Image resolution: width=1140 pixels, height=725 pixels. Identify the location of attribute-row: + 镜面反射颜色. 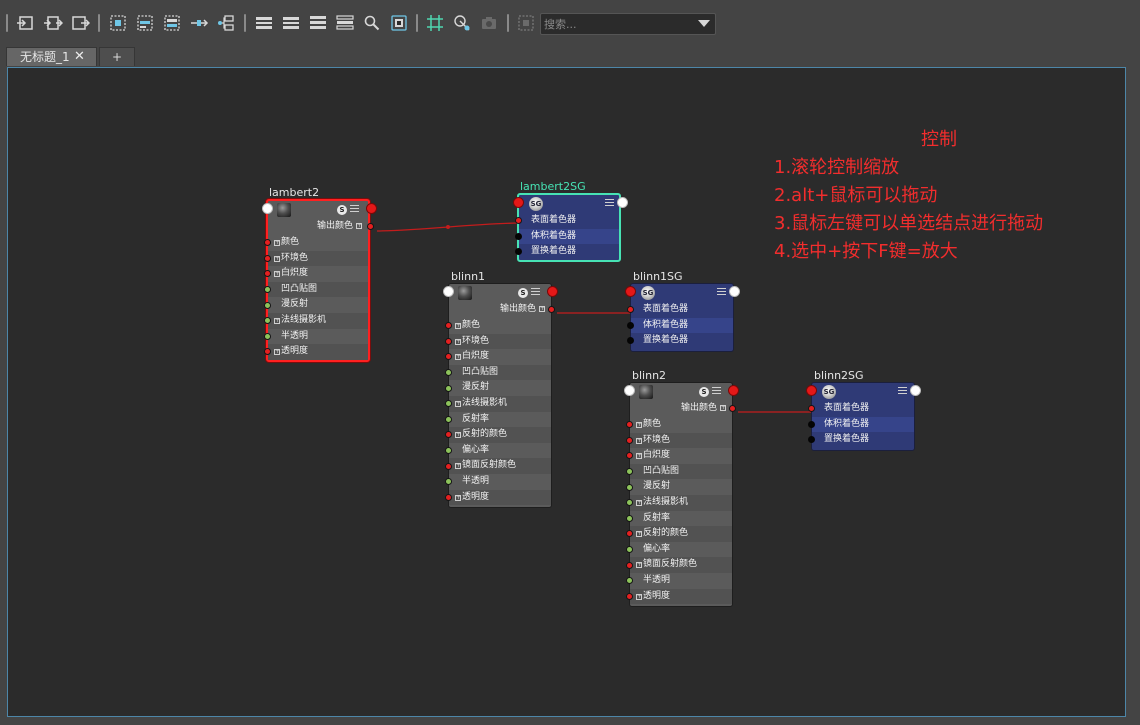
(498, 466).